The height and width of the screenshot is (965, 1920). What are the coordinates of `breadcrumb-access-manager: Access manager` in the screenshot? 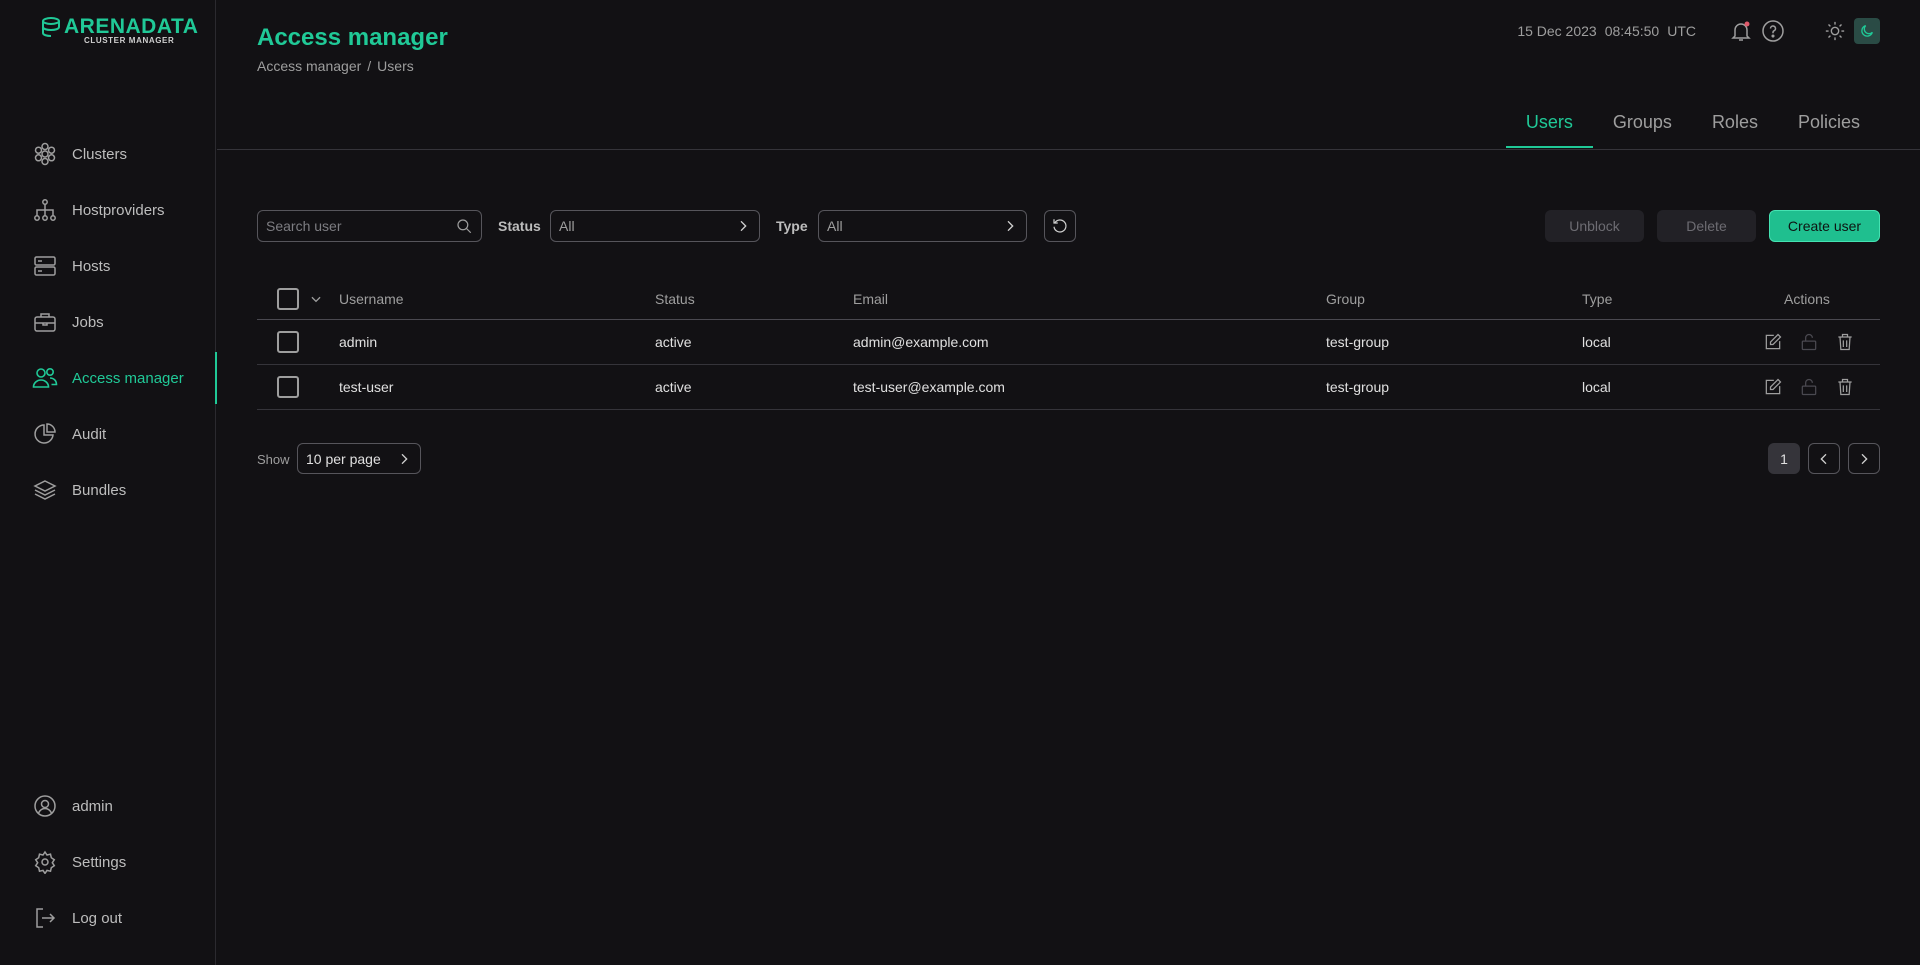 It's located at (309, 66).